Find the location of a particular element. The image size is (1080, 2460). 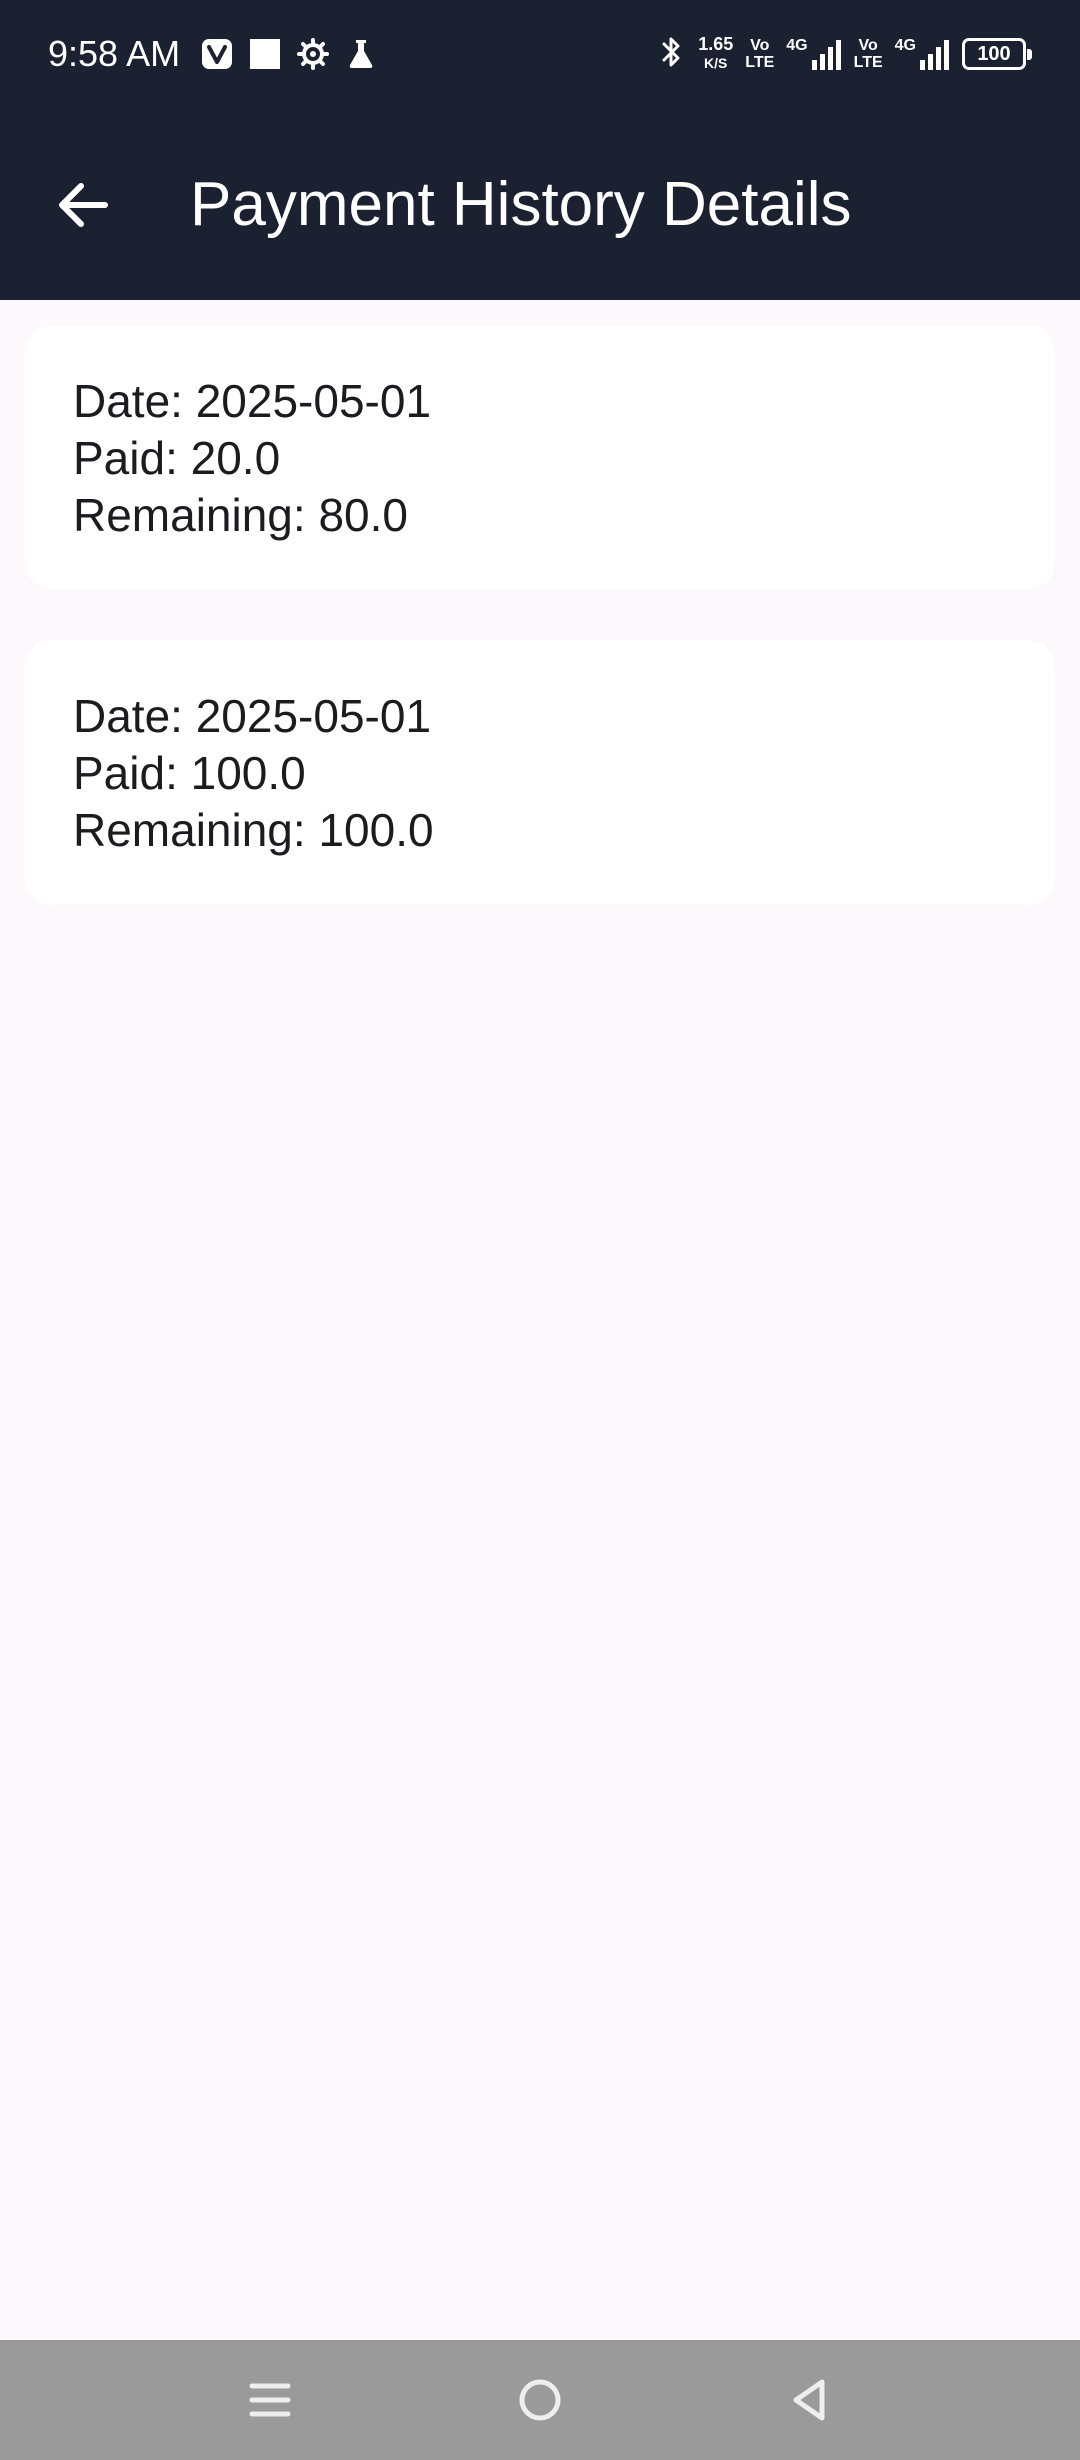

volte-indicator-1: Vo LTE is located at coordinates (759, 54).